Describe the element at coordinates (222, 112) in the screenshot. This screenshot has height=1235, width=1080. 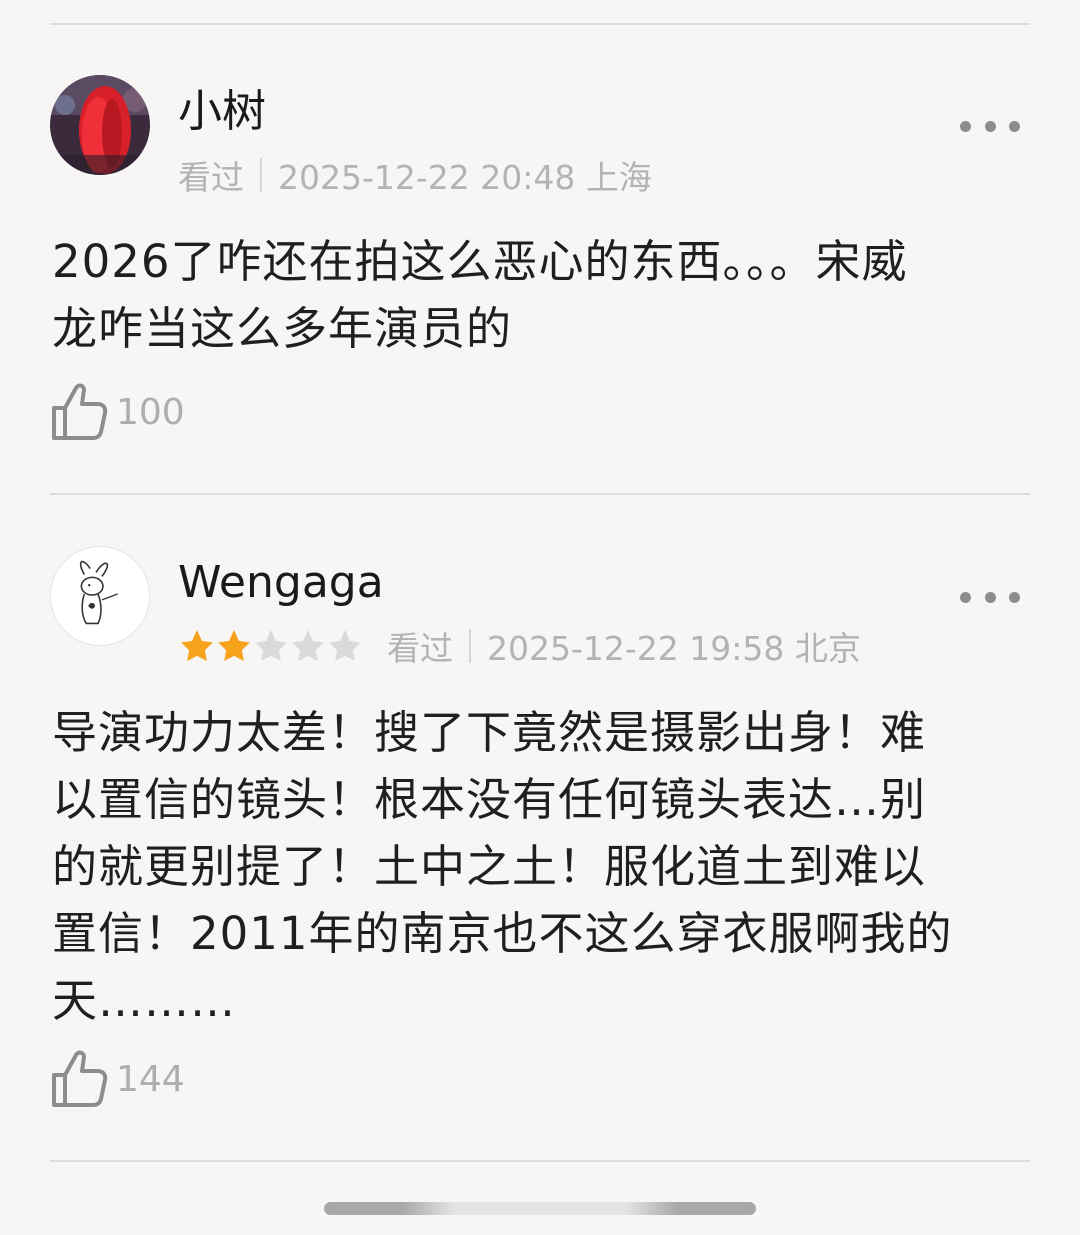
I see `username: 小树` at that location.